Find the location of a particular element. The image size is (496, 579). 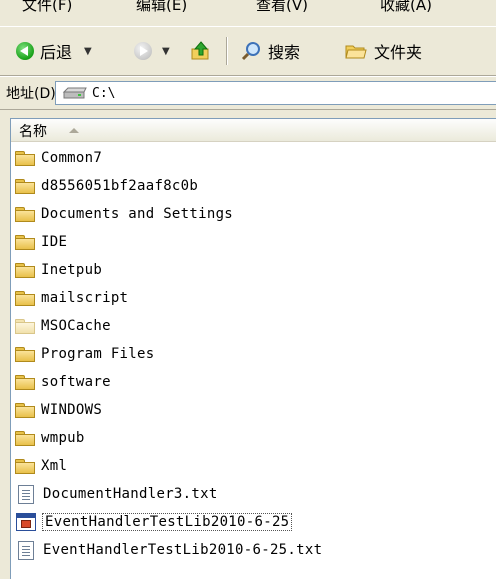

item-name: Common7 is located at coordinates (72, 158).